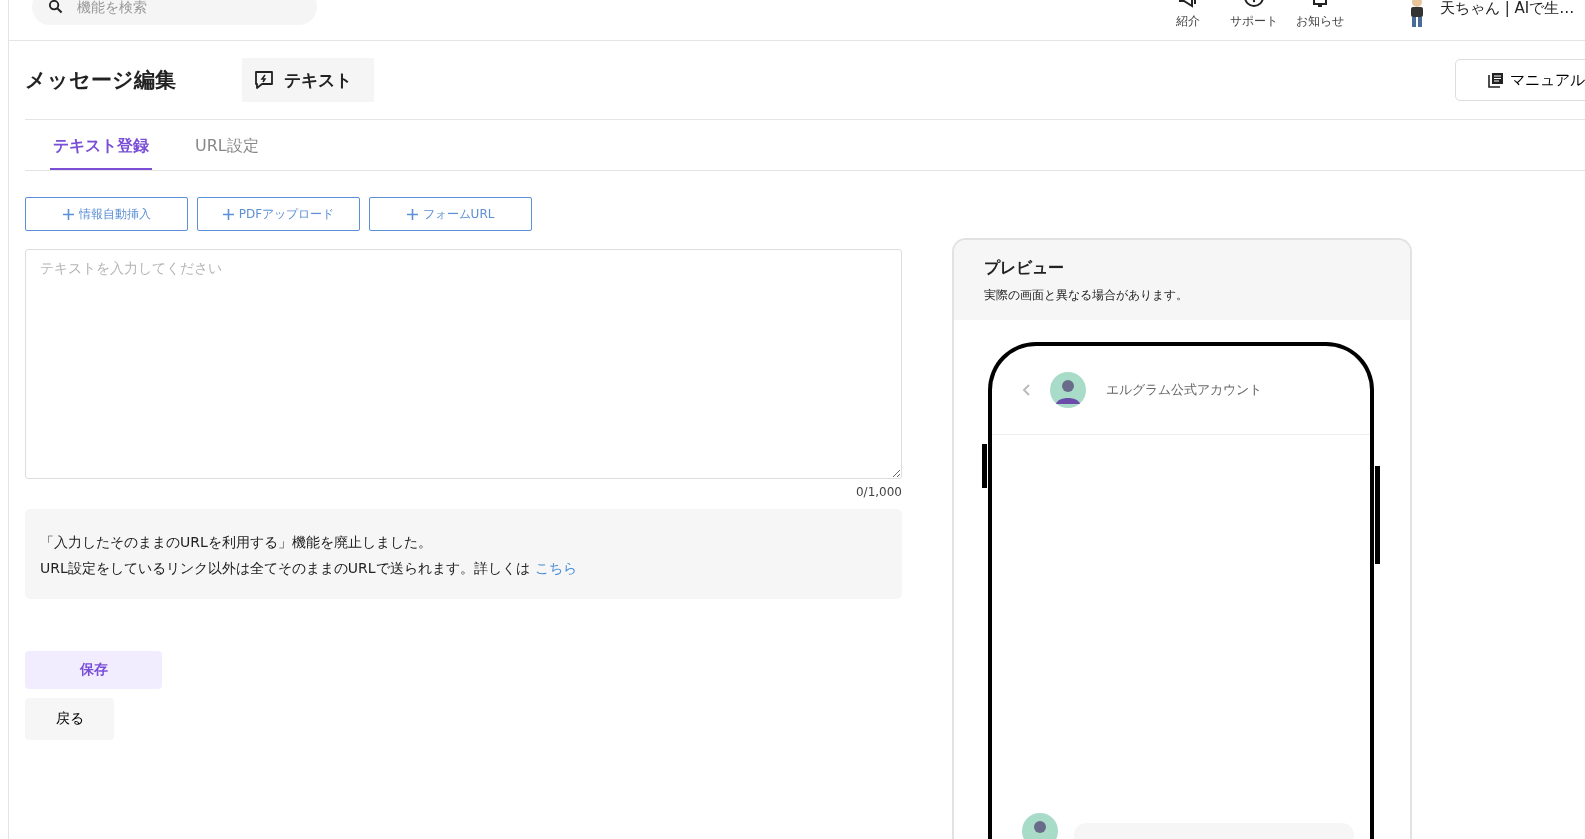 The width and height of the screenshot is (1585, 839). Describe the element at coordinates (318, 80) in the screenshot. I see `chip-label: テキスト` at that location.